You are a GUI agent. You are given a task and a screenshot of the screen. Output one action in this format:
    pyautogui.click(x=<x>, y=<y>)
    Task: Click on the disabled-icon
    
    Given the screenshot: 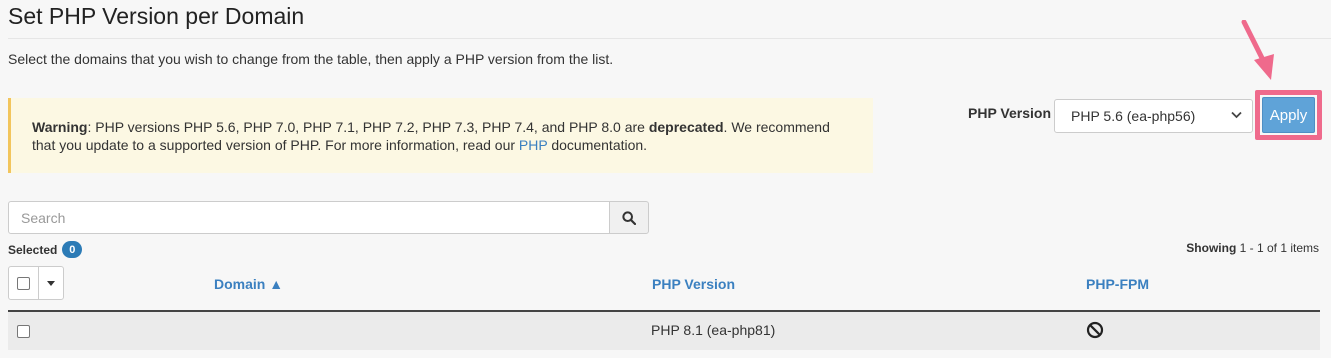 What is the action you would take?
    pyautogui.click(x=1095, y=332)
    